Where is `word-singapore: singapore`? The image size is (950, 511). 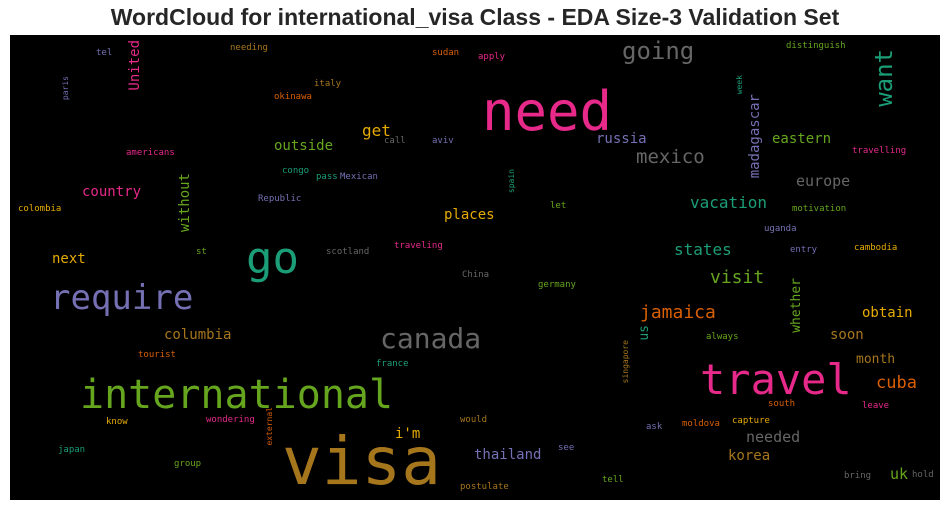 word-singapore: singapore is located at coordinates (625, 362).